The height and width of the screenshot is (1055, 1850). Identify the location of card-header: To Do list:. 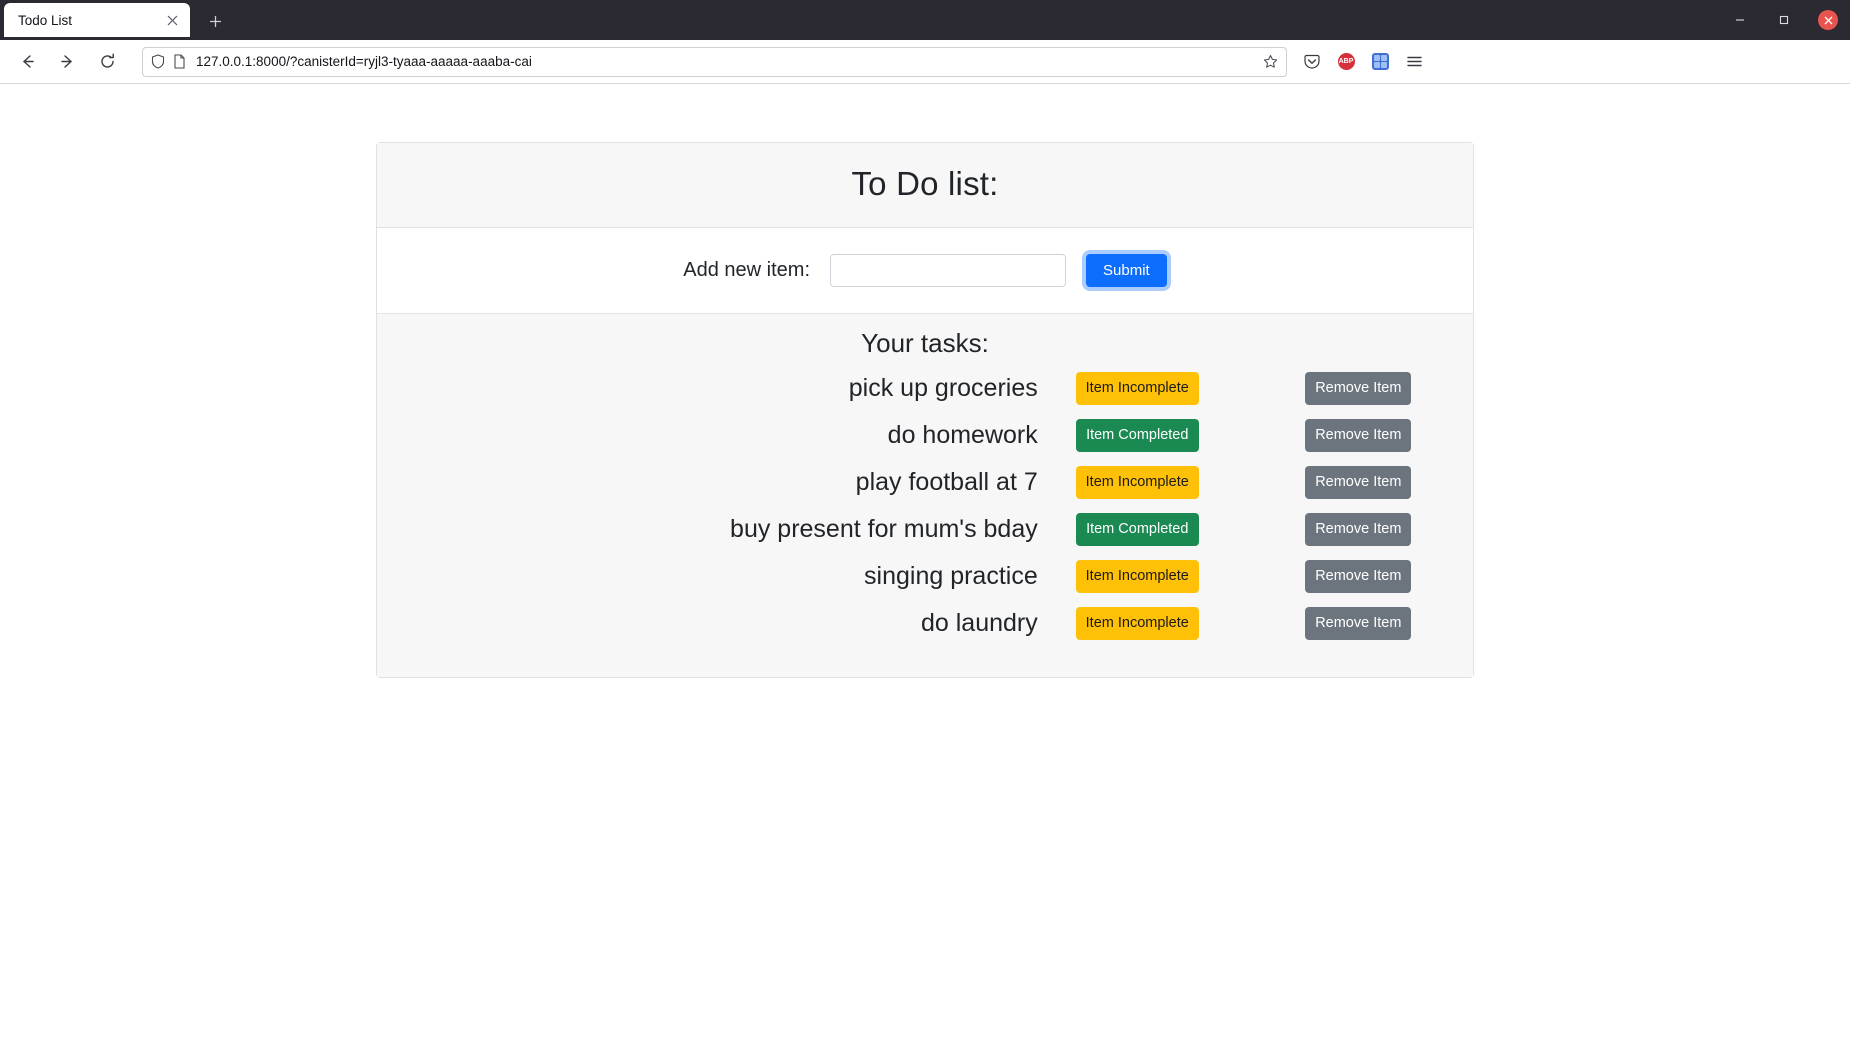
(925, 185).